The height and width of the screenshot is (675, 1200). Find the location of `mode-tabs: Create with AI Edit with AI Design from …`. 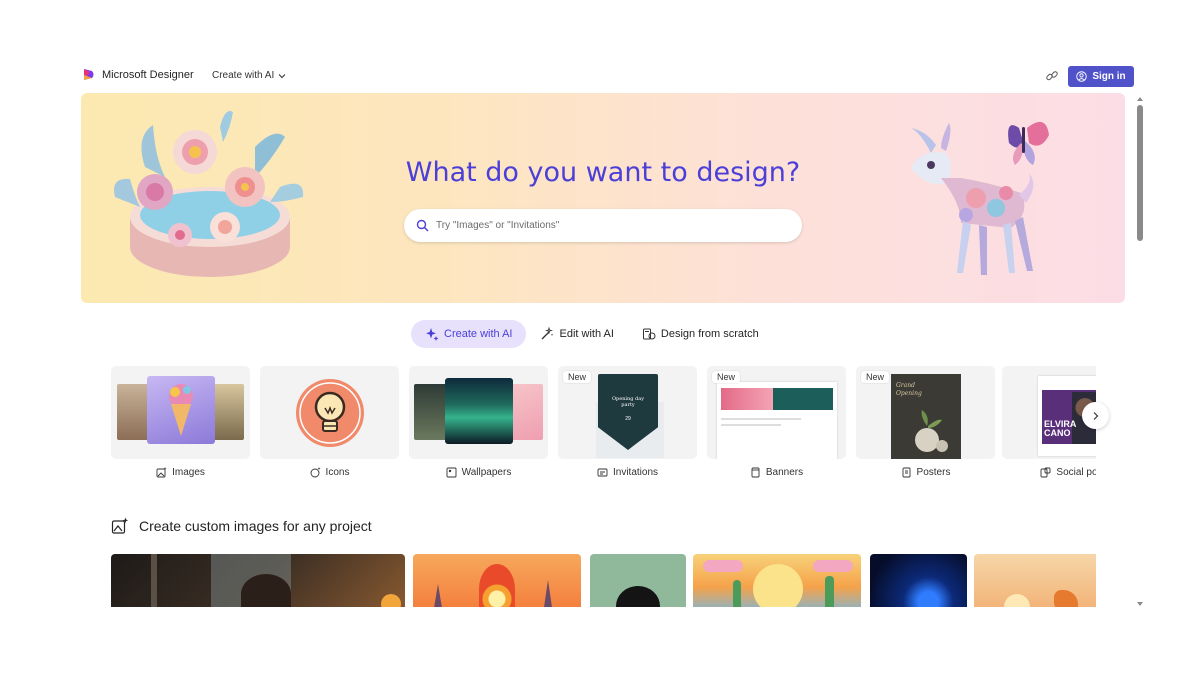

mode-tabs: Create with AI Edit with AI Design from … is located at coordinates (592, 334).